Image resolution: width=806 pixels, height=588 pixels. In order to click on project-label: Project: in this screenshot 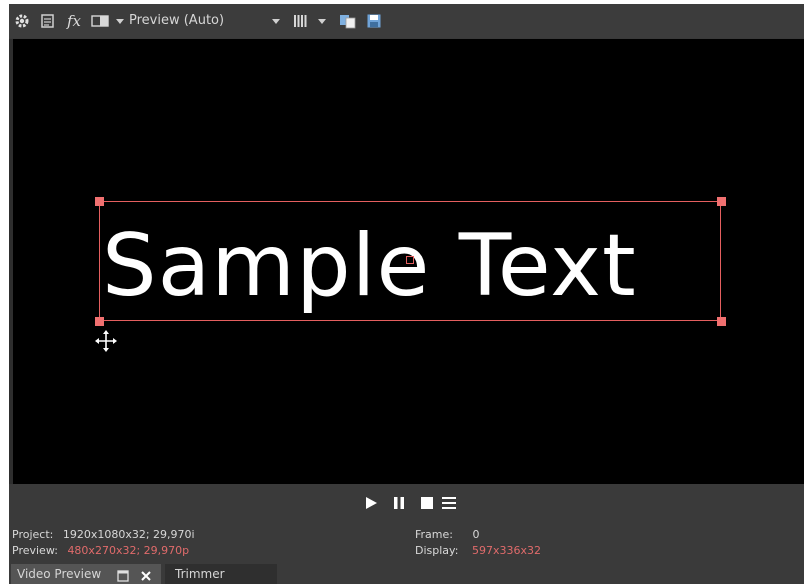, I will do `click(33, 534)`.